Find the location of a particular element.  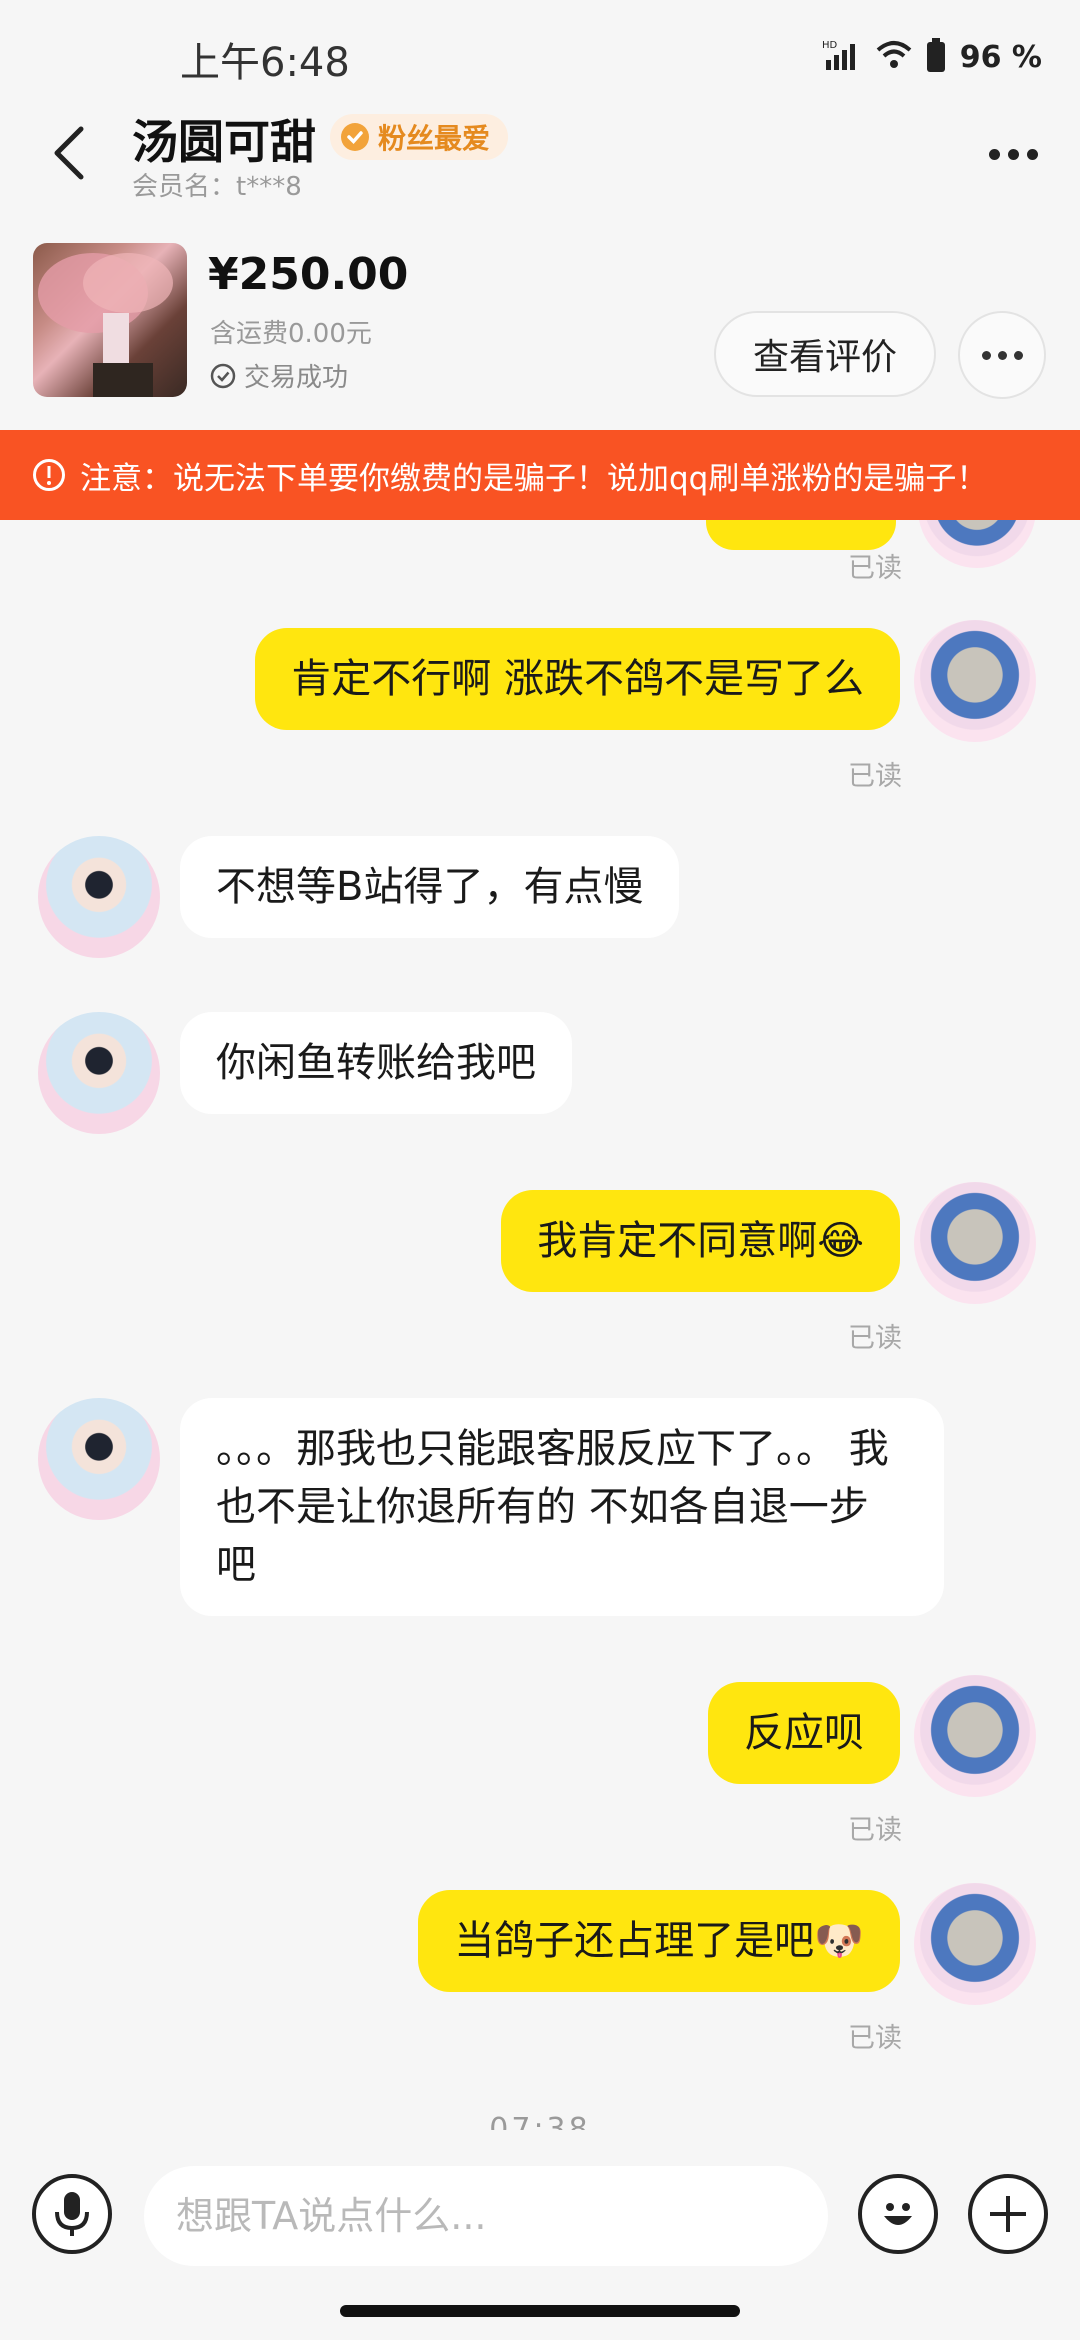

status-icons: HD 96 % is located at coordinates (932, 57).